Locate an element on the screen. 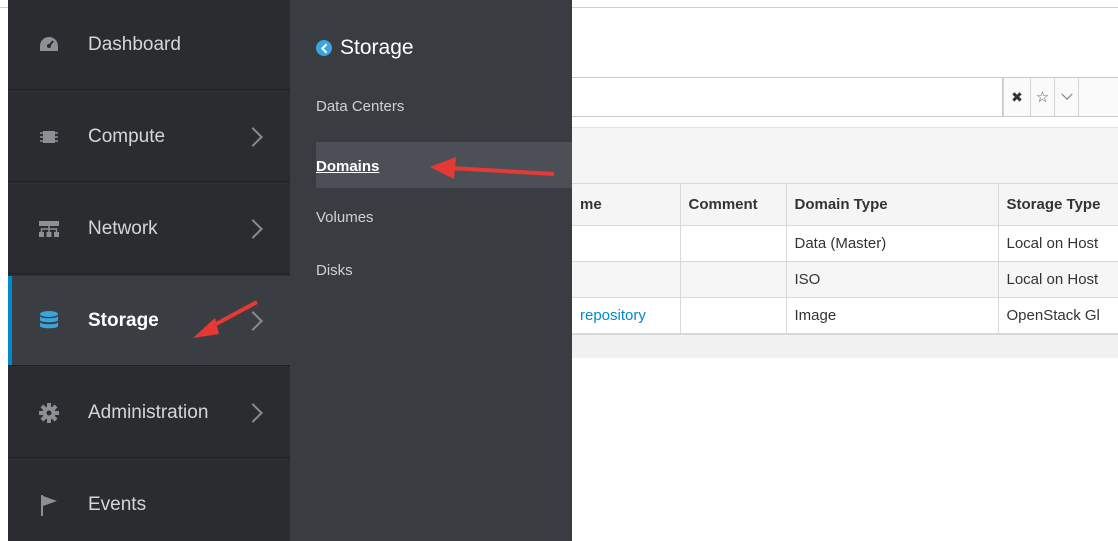  annotation-arrow-domains is located at coordinates (492, 168).